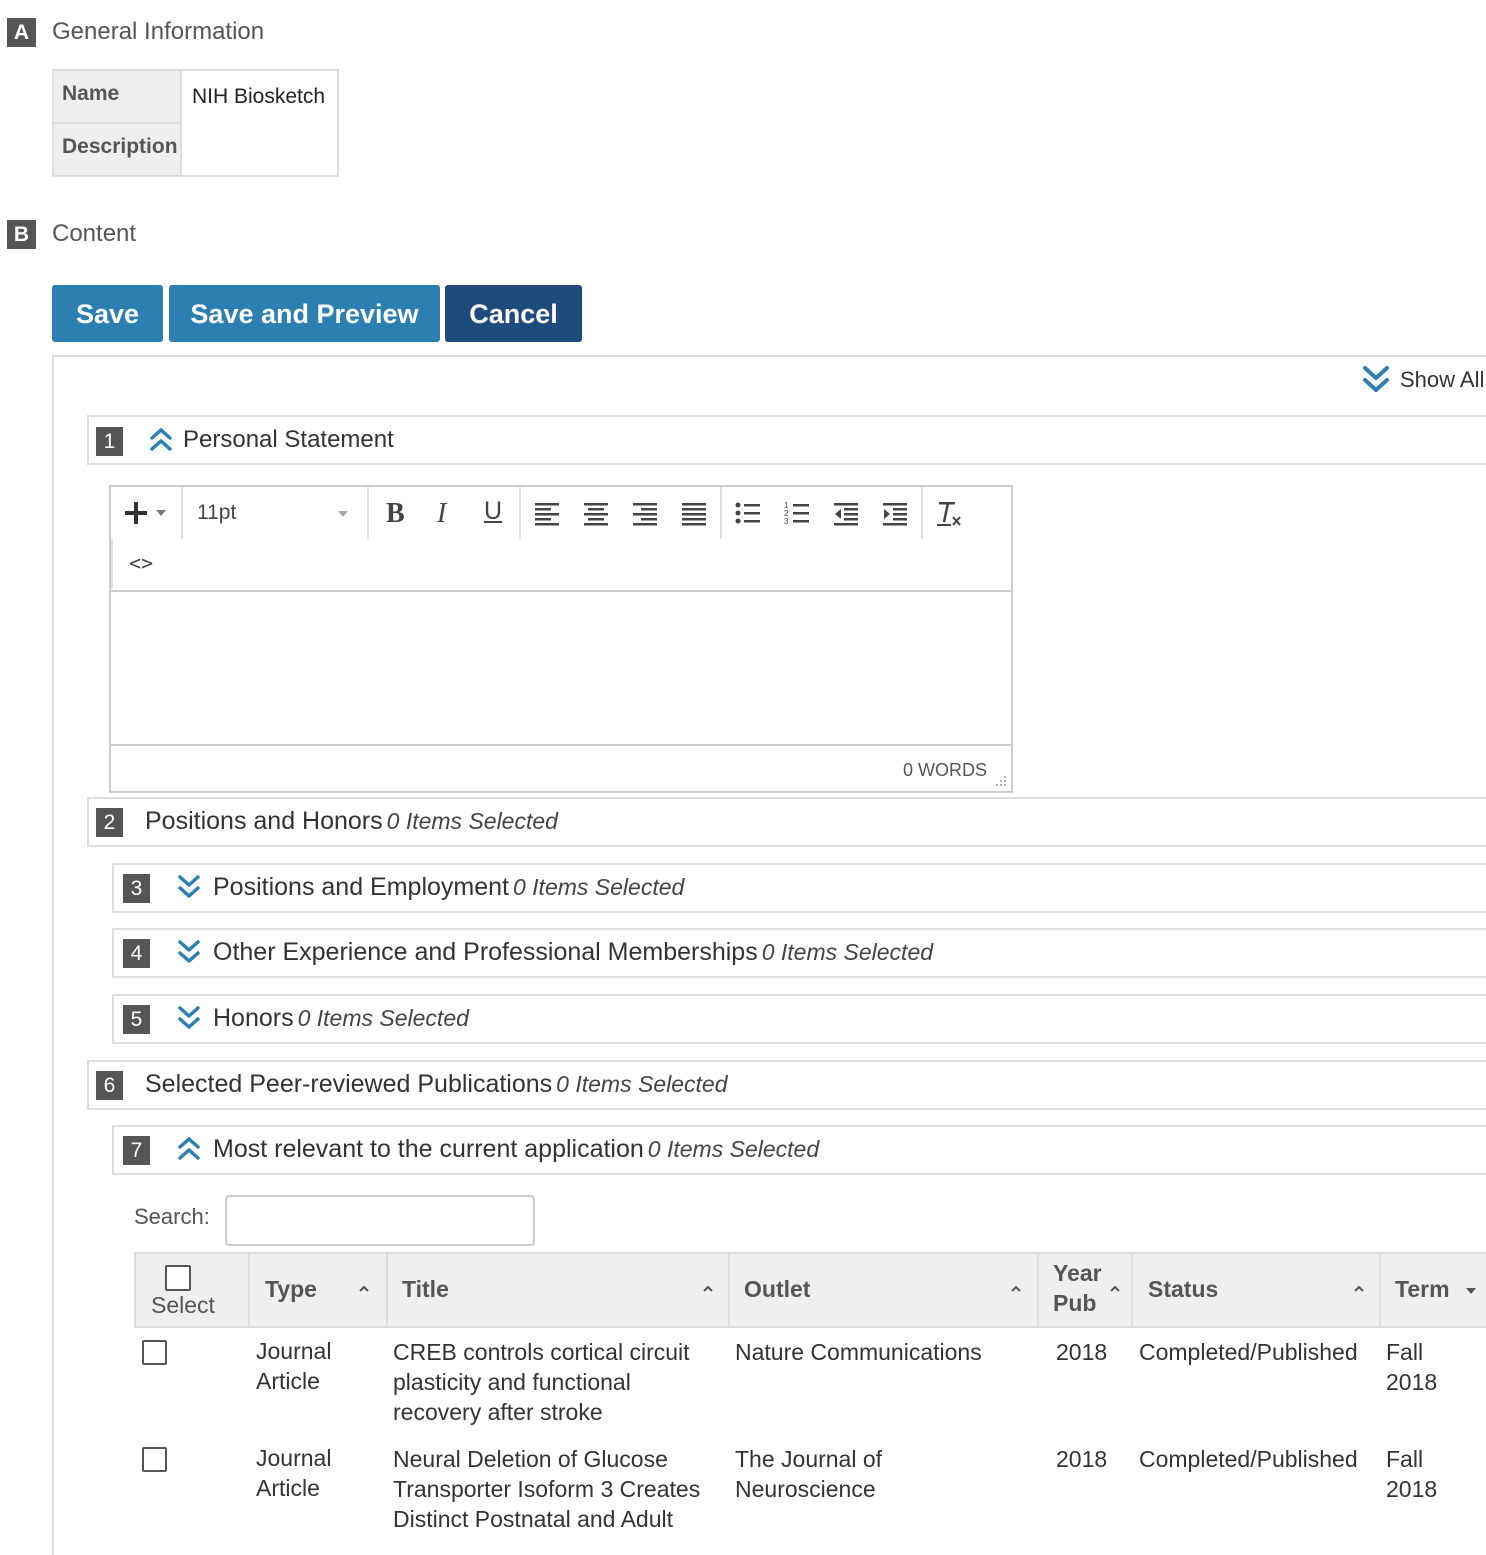 This screenshot has height=1555, width=1486. What do you see at coordinates (288, 439) in the screenshot?
I see `section-title-text: Personal Statement` at bounding box center [288, 439].